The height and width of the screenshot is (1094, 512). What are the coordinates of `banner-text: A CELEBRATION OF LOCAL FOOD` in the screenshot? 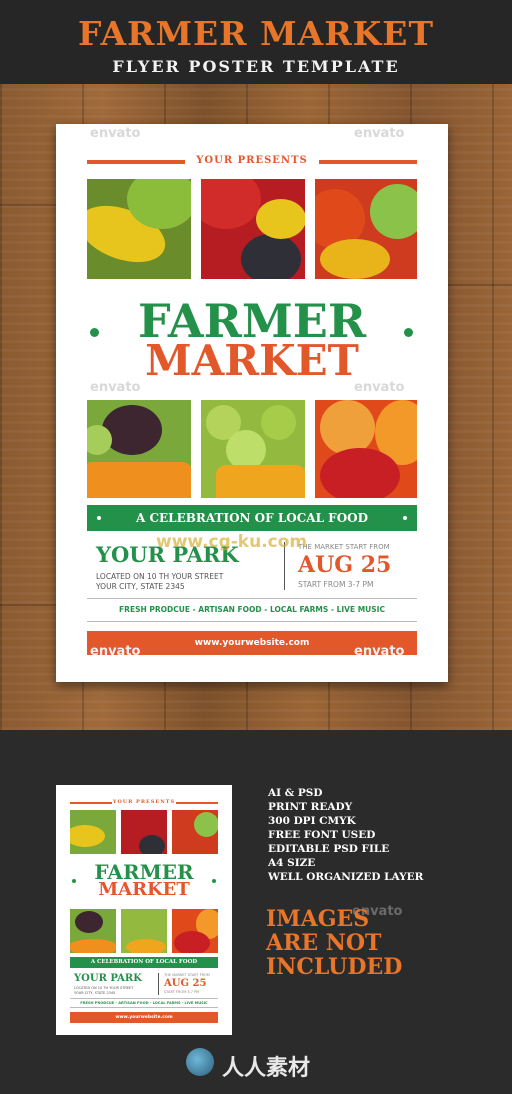 It's located at (252, 518).